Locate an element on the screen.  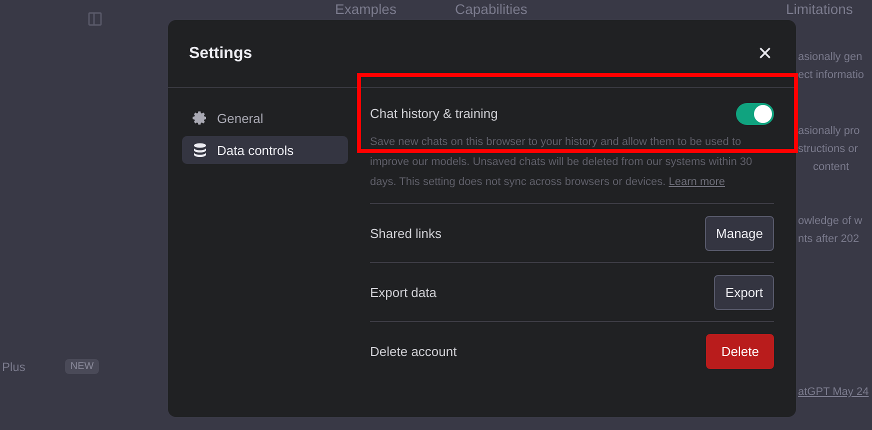
settings-tab: General is located at coordinates (265, 118).